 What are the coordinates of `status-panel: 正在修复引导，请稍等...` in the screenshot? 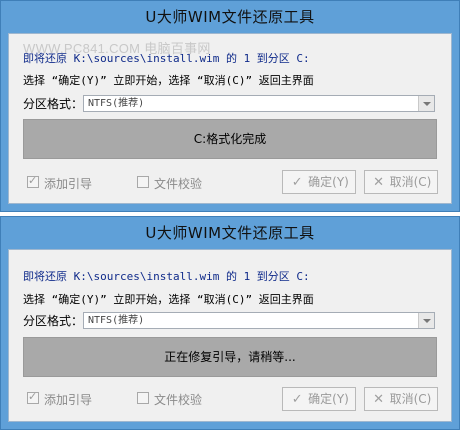 It's located at (230, 357).